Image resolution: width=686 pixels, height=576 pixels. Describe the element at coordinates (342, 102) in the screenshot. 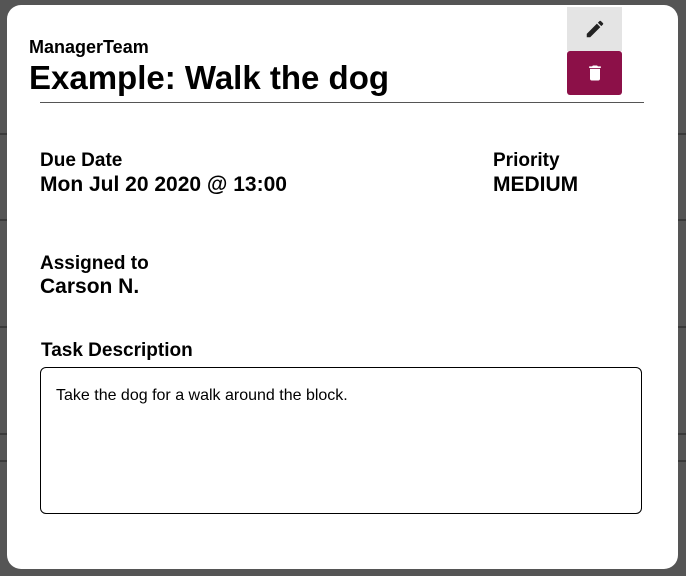

I see `header-divider` at that location.